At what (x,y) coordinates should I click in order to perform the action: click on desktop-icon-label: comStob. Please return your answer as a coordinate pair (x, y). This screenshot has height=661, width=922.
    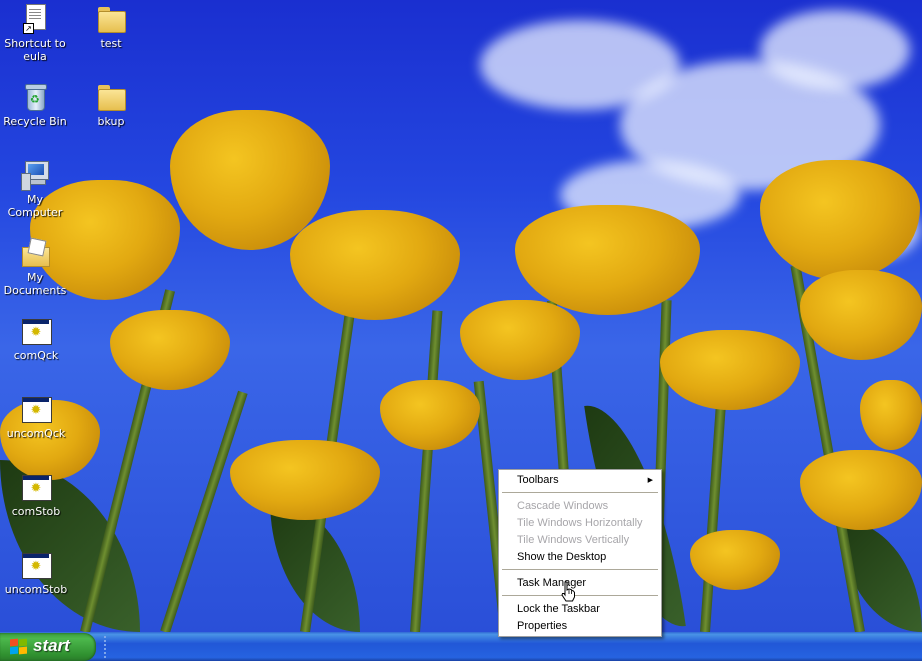
    Looking at the image, I should click on (36, 511).